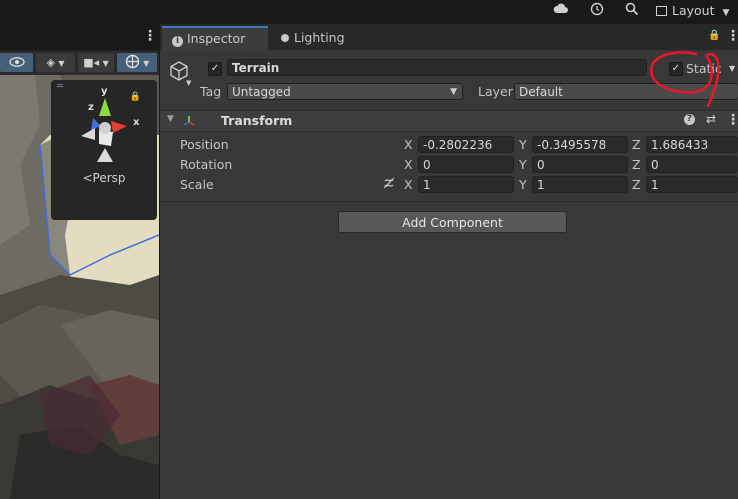 The height and width of the screenshot is (499, 738). Describe the element at coordinates (91, 107) in the screenshot. I see `gizmo-z-label: z` at that location.